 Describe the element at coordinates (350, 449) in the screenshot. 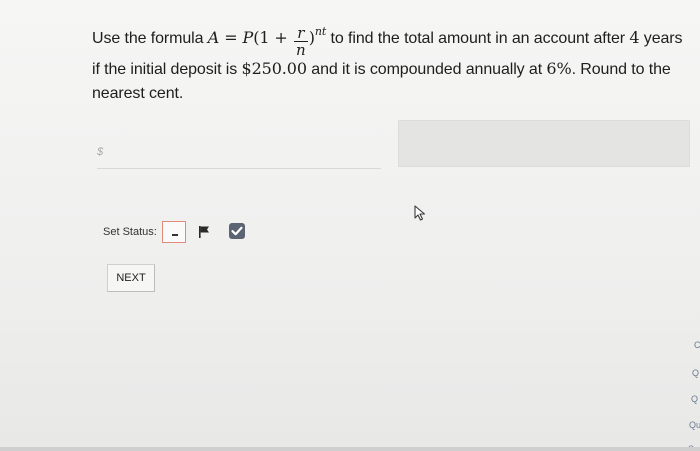

I see `bottom-divider` at that location.